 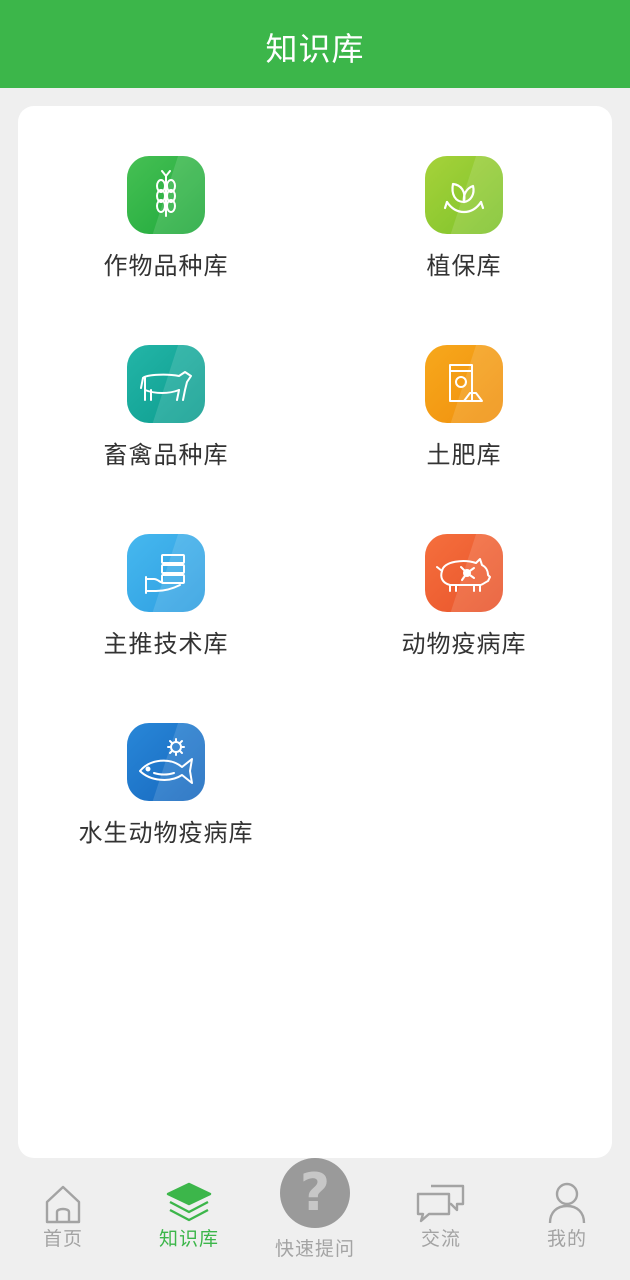 I want to click on tab-label: 我的, so click(x=566, y=1239).